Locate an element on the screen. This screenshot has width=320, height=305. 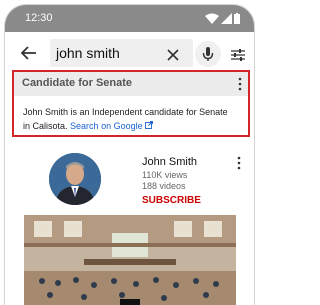
channel-avatar-image is located at coordinates (75, 179).